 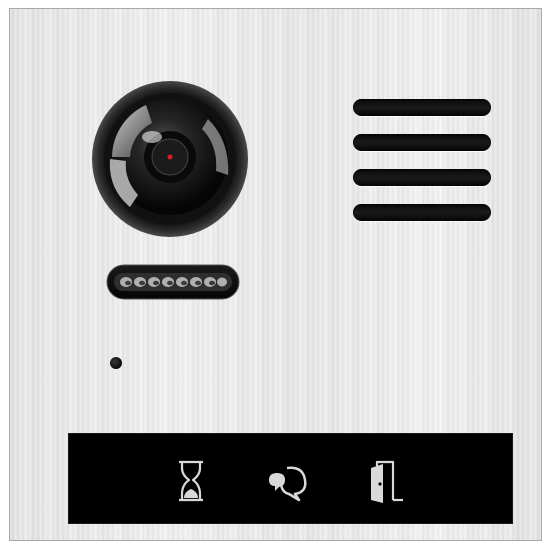 What do you see at coordinates (173, 282) in the screenshot?
I see `ir-led-strip` at bounding box center [173, 282].